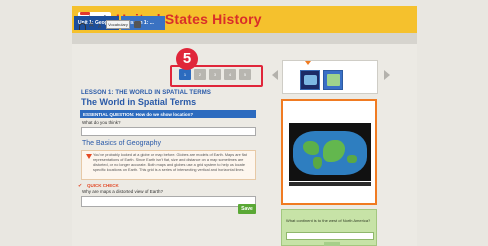  What do you see at coordinates (103, 185) in the screenshot?
I see `quick-check-label: QUICK CHECK` at bounding box center [103, 185].